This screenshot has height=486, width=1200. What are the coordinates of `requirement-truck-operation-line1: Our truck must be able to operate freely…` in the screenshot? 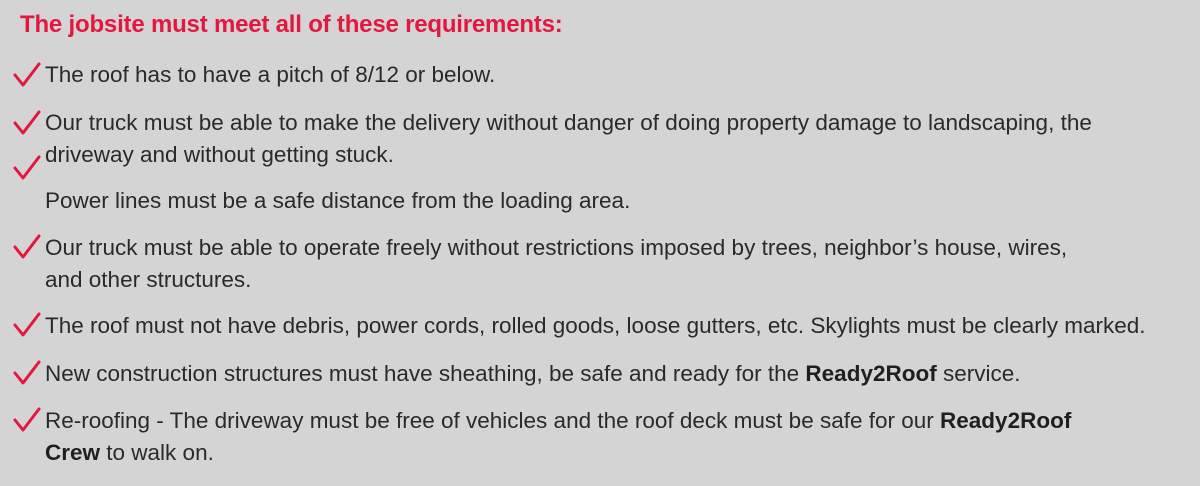 It's located at (556, 247).